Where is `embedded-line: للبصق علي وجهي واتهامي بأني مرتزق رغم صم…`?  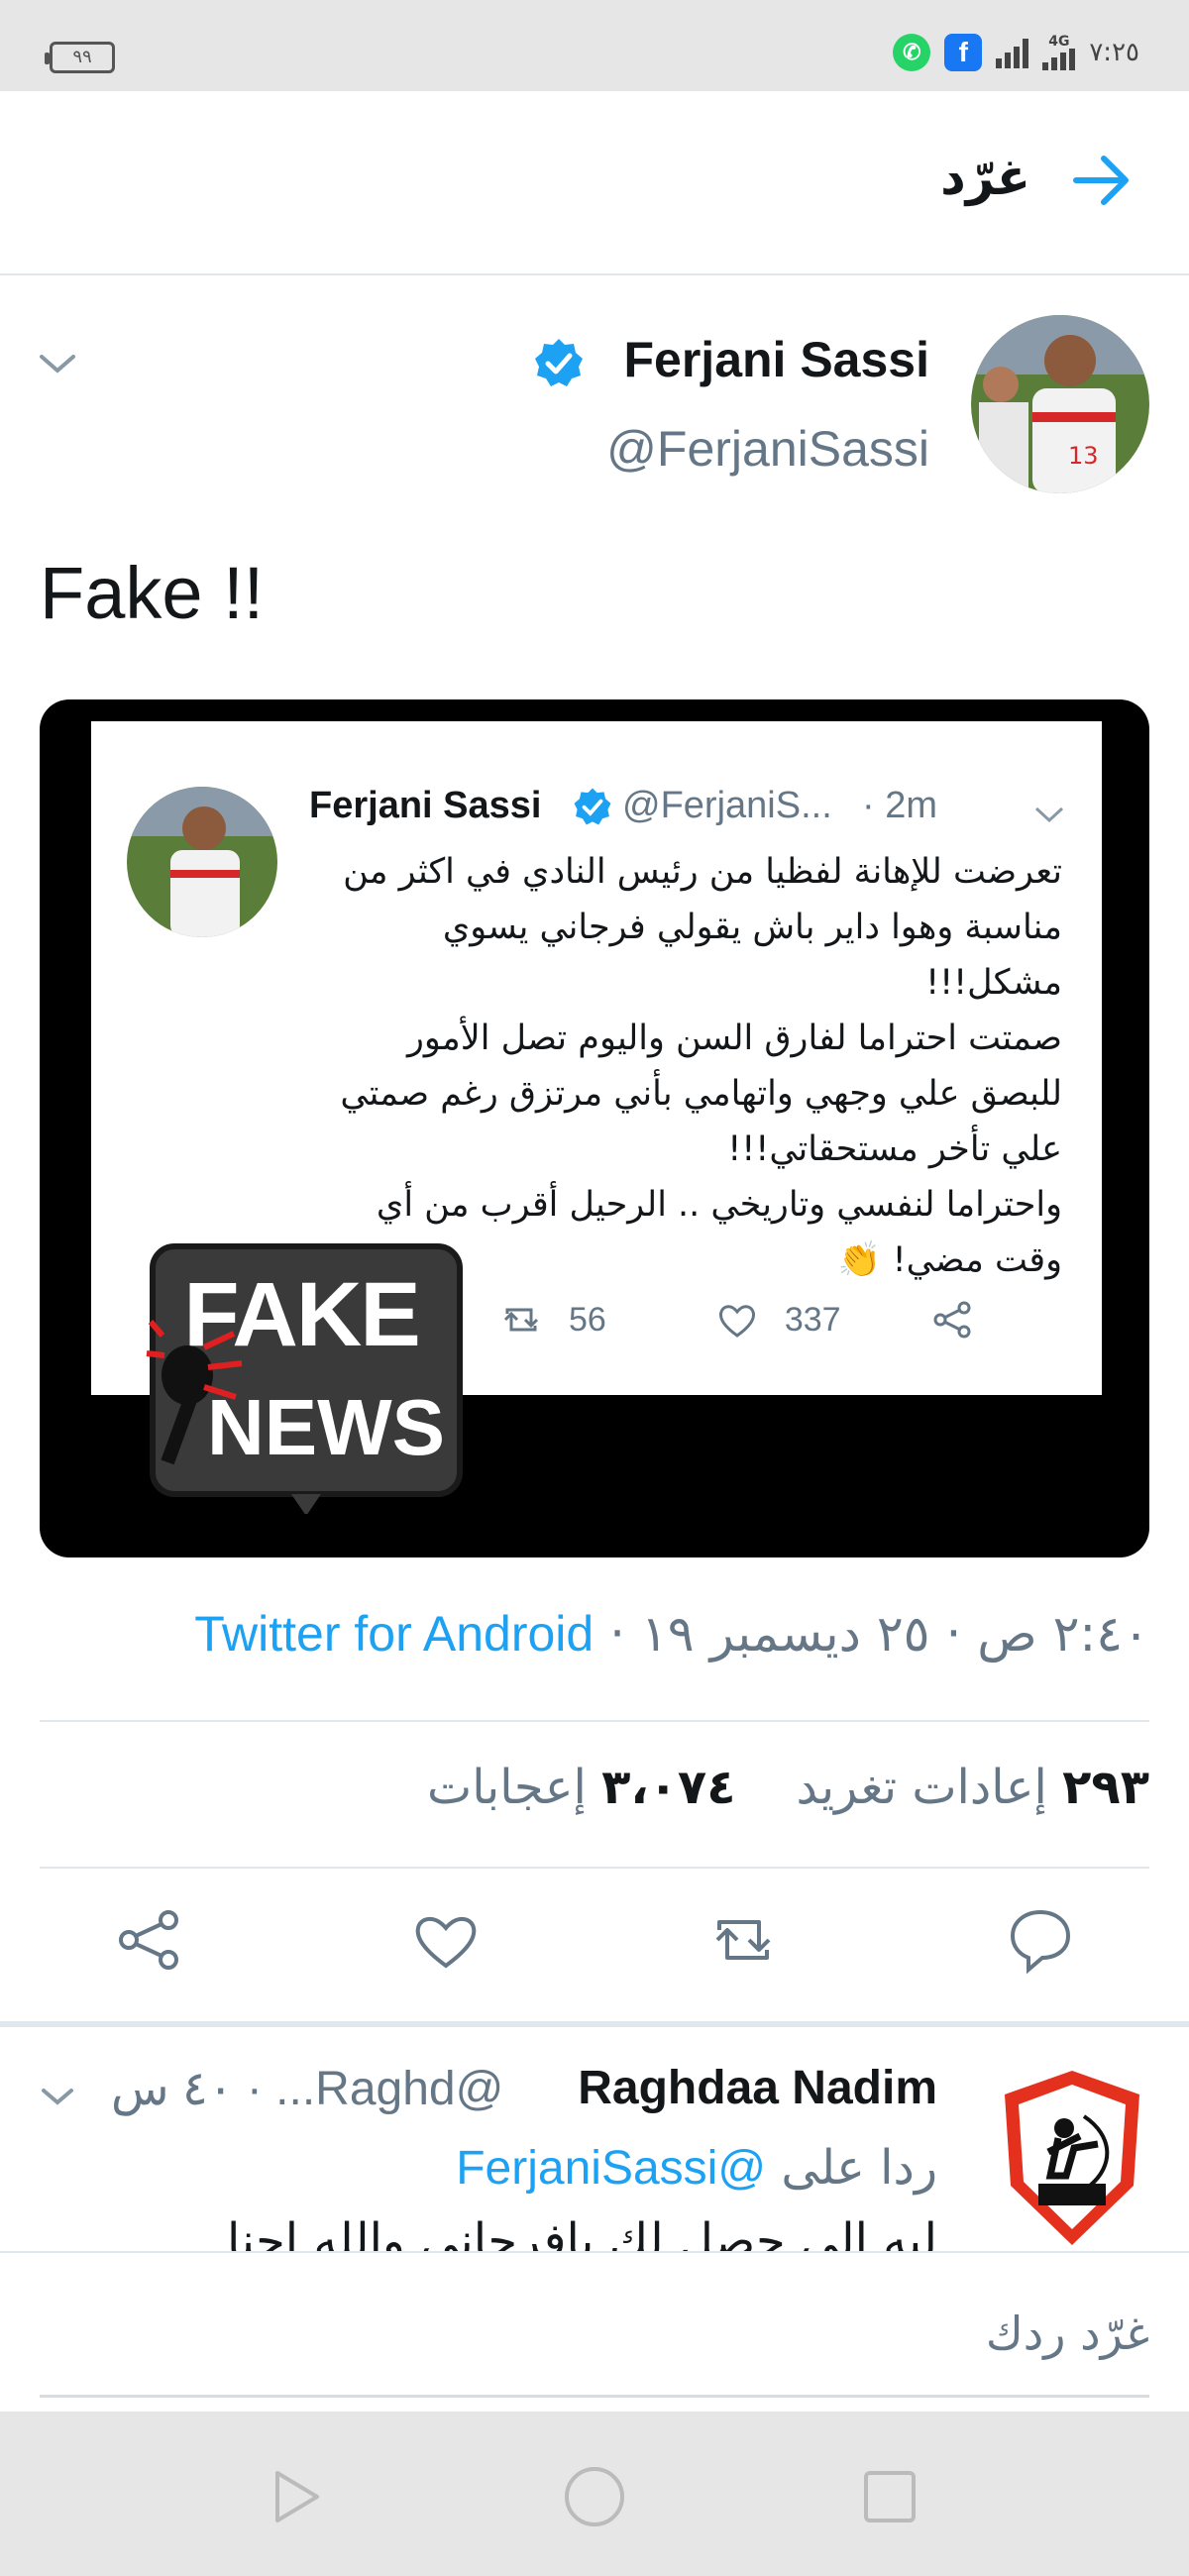
embedded-line: للبصق علي وجهي واتهامي بأني مرتزق رغم صم… is located at coordinates (701, 1094).